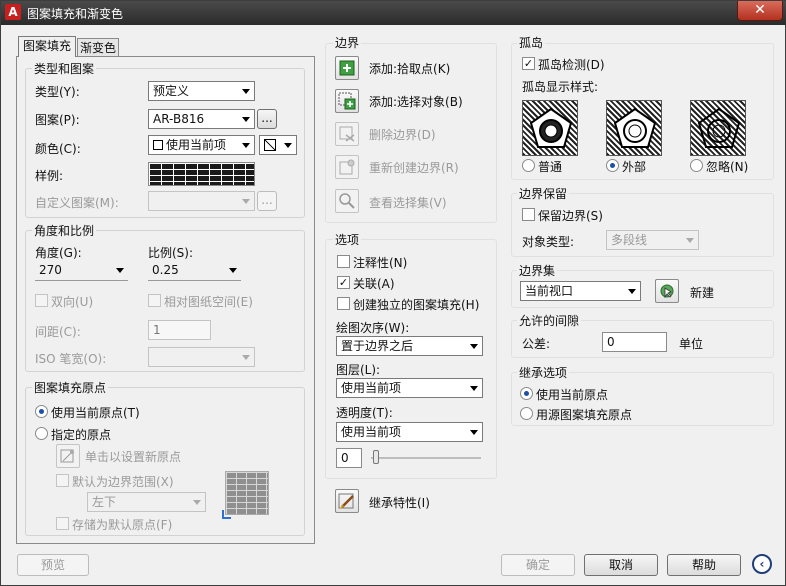  Describe the element at coordinates (399, 502) in the screenshot. I see `inherit-properties-label: 继承特性(I)` at that location.